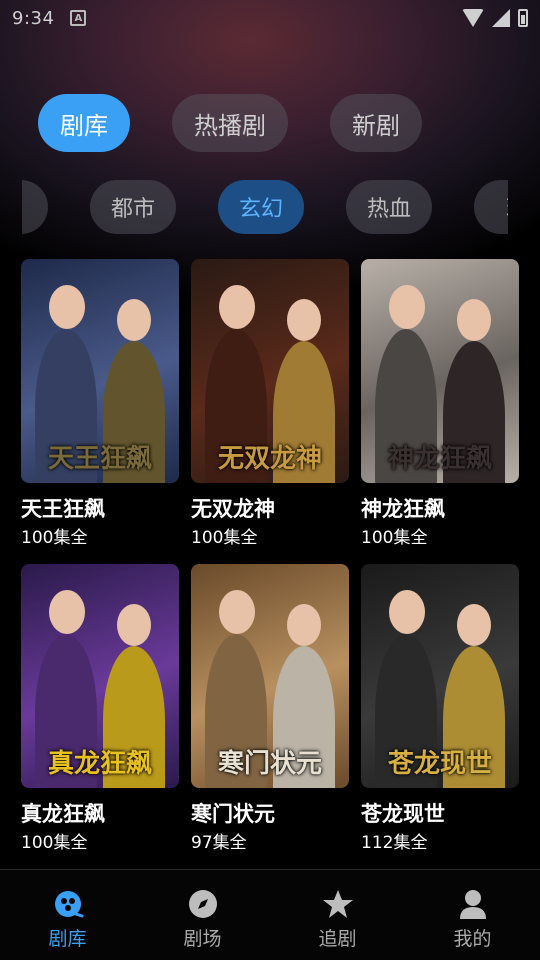 The height and width of the screenshot is (960, 540). I want to click on notification-icon: A, so click(78, 18).